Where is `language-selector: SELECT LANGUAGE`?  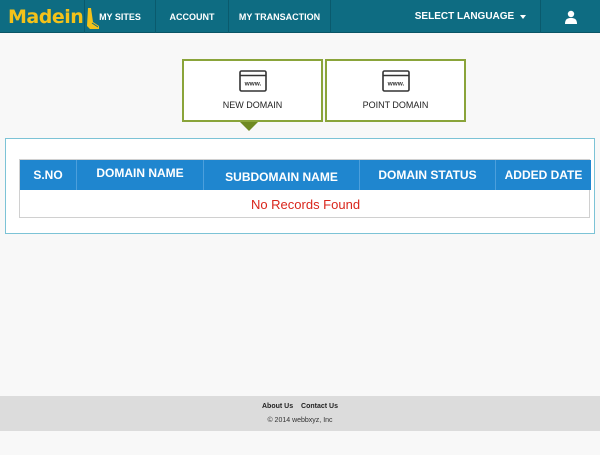 language-selector: SELECT LANGUAGE is located at coordinates (470, 16).